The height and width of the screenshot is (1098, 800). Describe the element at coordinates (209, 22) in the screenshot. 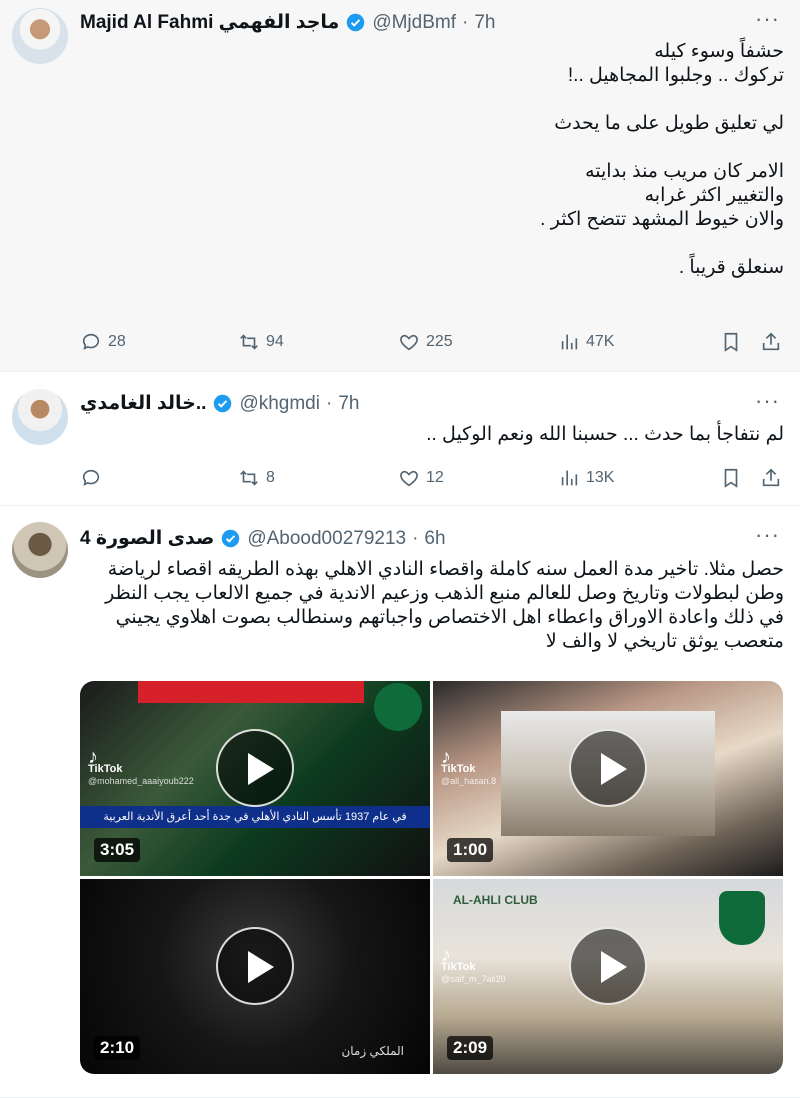

I see `author-name: Majid Al Fahmi ماجد الفهمي` at that location.